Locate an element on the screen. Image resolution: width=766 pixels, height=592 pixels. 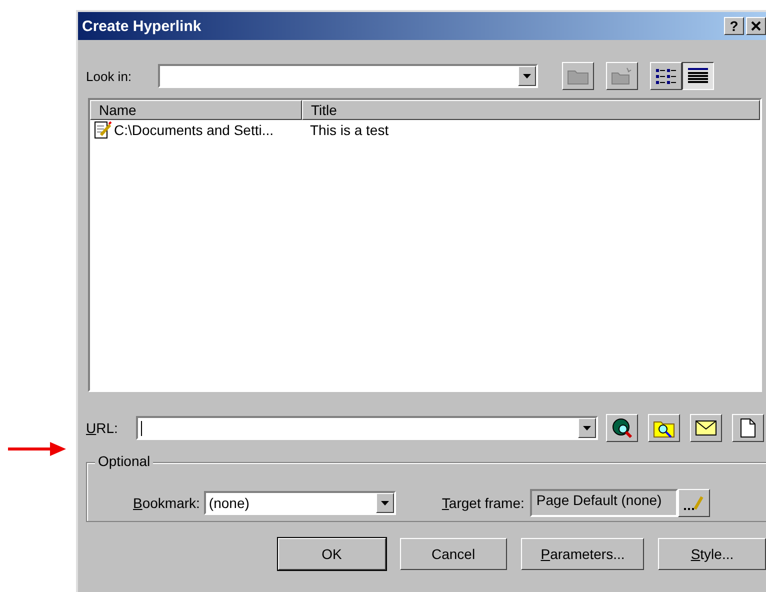
url-field is located at coordinates (367, 428).